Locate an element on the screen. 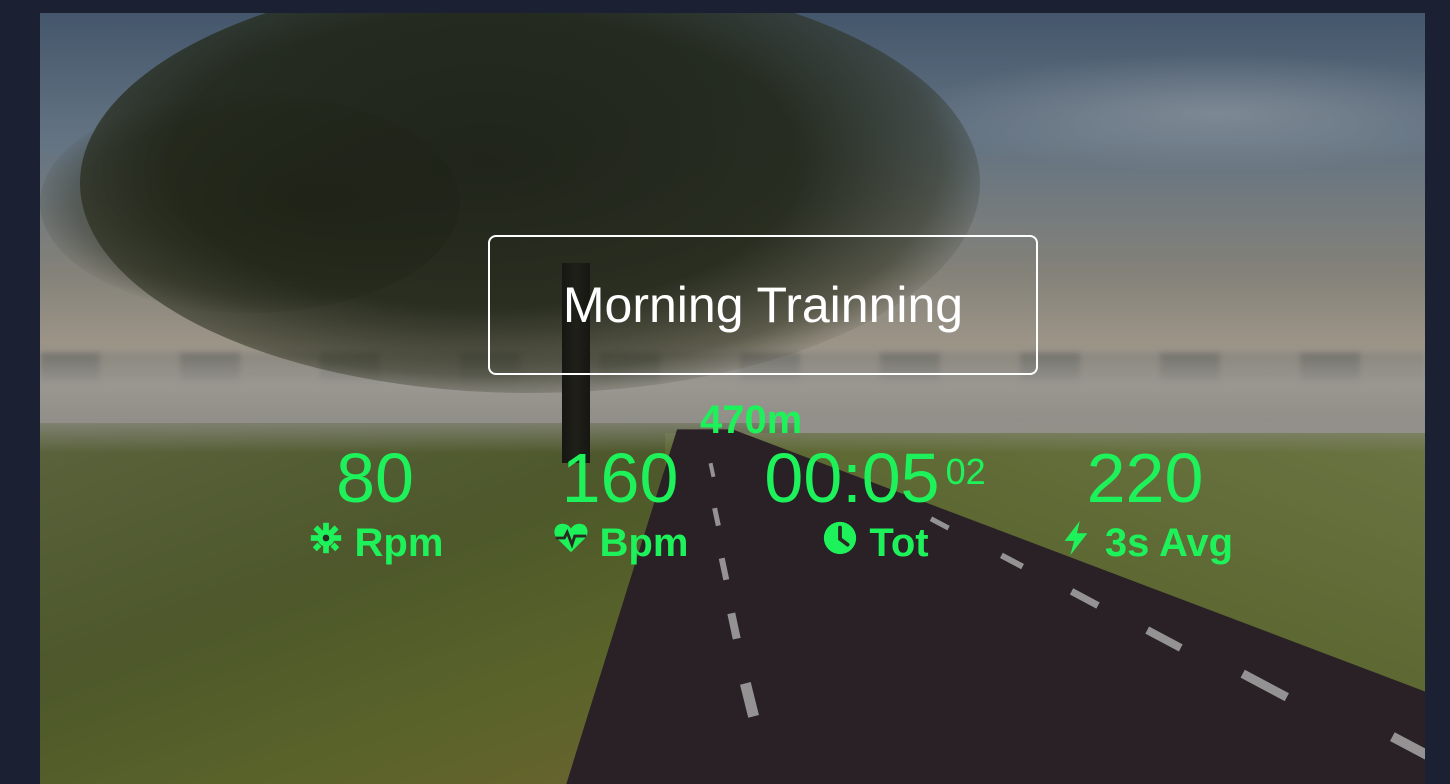  elapsed-time-label-row: Tot is located at coordinates (875, 543).